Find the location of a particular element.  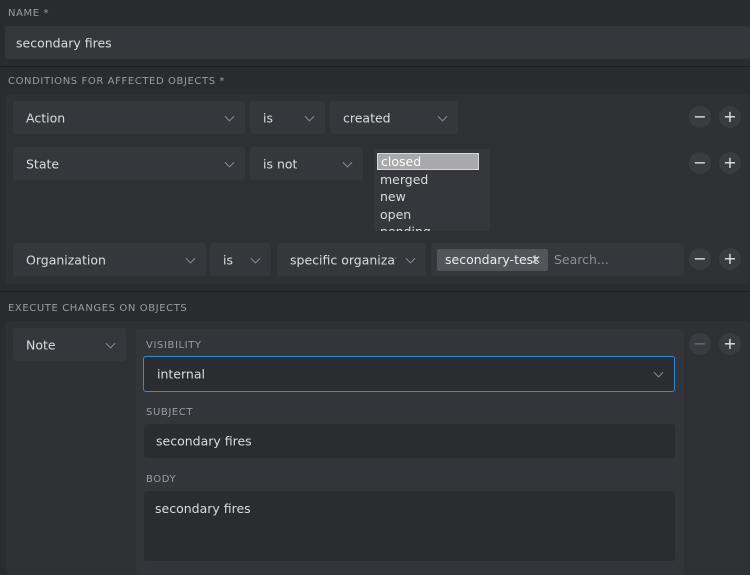

add-action-button: + is located at coordinates (730, 344).